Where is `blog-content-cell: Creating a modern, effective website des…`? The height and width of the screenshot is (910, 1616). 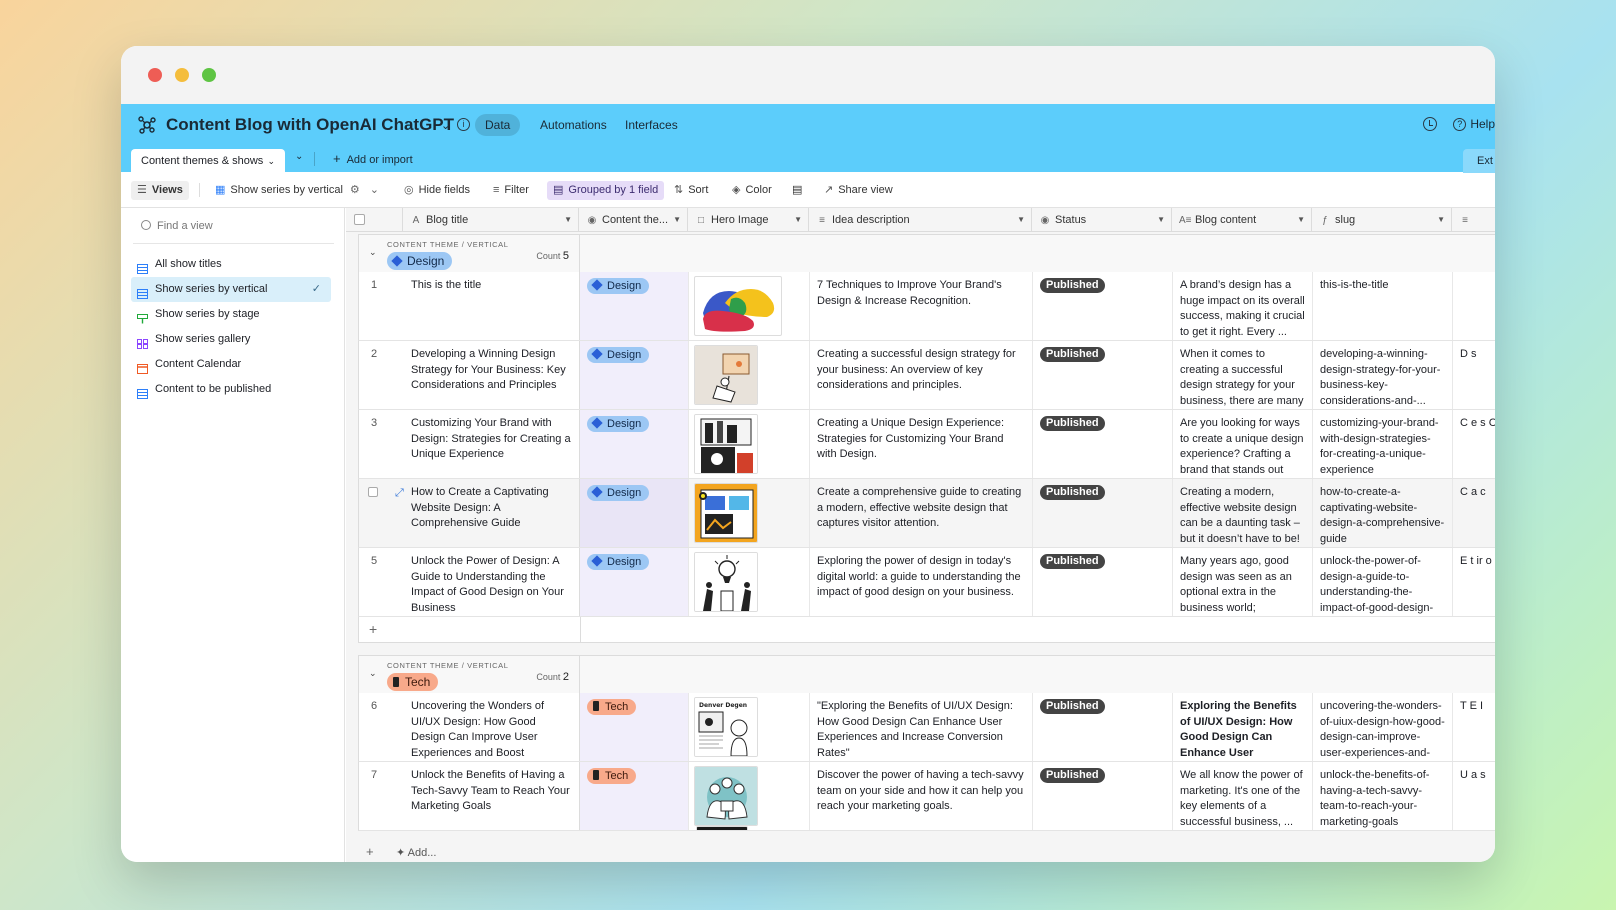
blog-content-cell: Creating a modern, effective website des… is located at coordinates (1243, 513).